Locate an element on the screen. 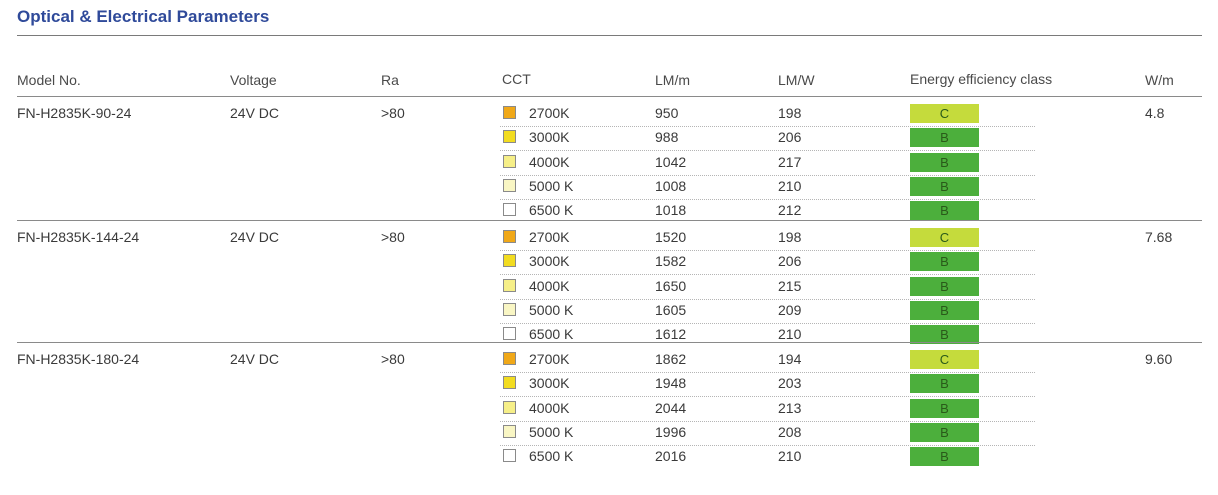 This screenshot has height=495, width=1218. table-row: 5000 K 1605 209 B is located at coordinates (609, 312).